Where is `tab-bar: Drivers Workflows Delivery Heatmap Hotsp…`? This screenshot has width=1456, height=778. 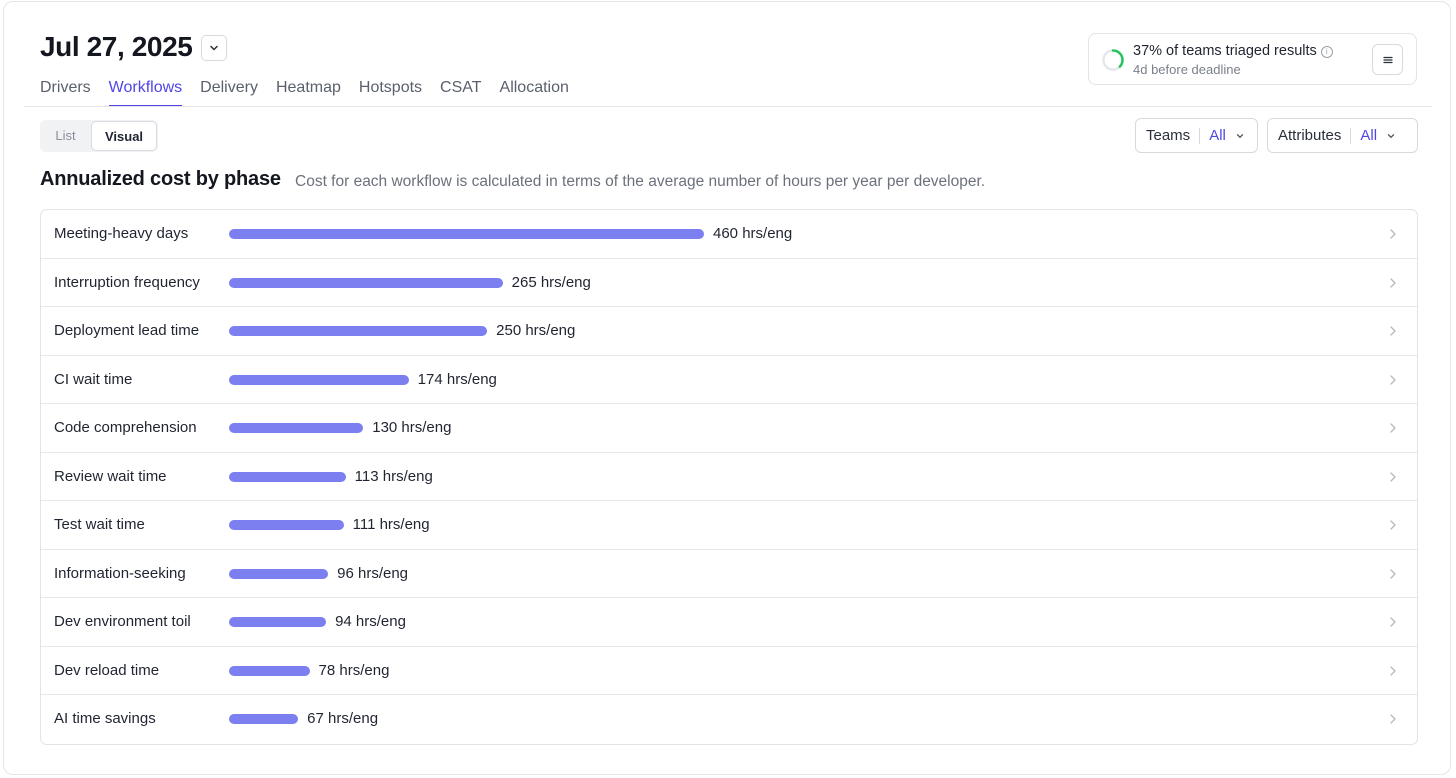 tab-bar: Drivers Workflows Delivery Heatmap Hotsp… is located at coordinates (313, 93).